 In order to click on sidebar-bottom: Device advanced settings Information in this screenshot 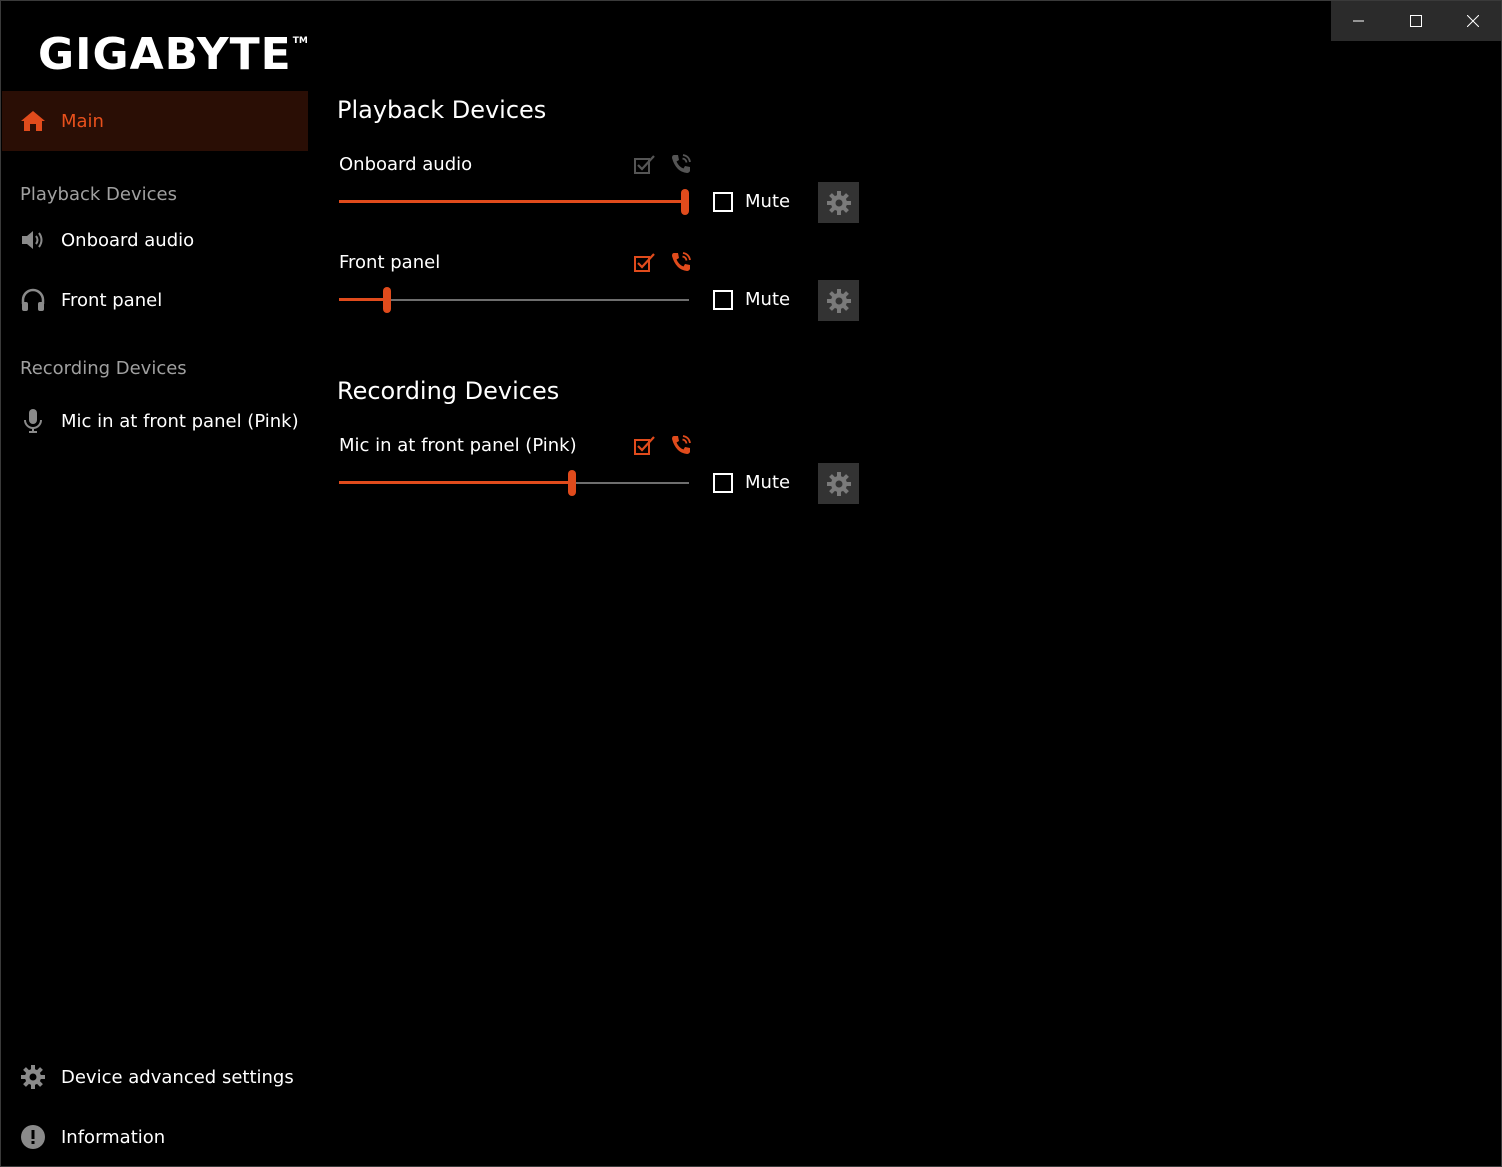, I will do `click(155, 1107)`.